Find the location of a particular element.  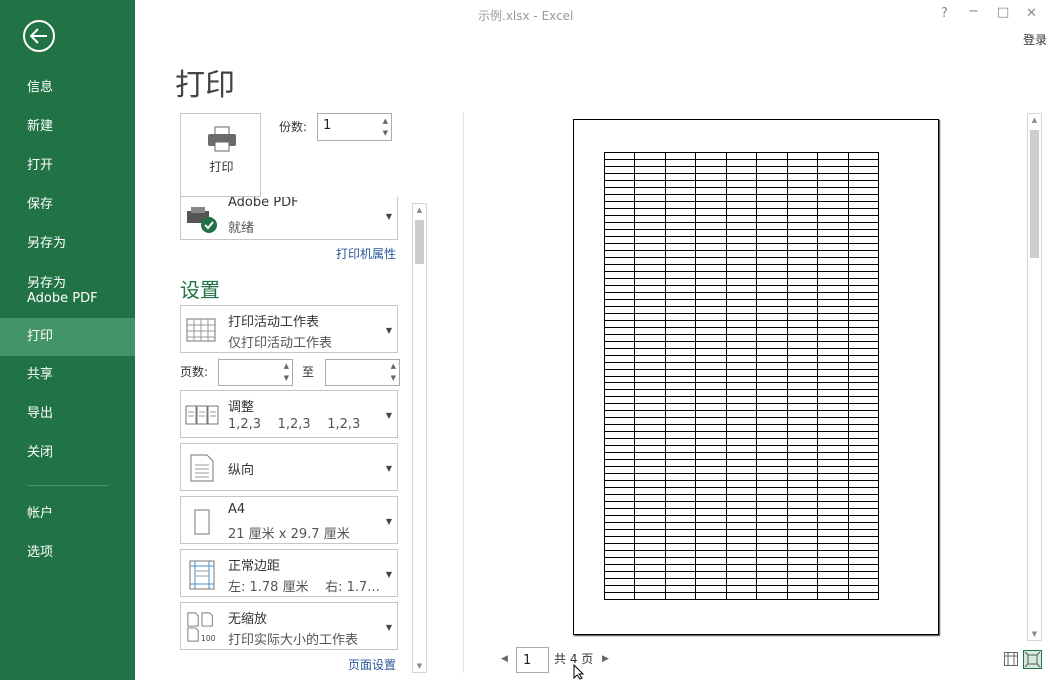

back-arrow-icon is located at coordinates (39, 36).